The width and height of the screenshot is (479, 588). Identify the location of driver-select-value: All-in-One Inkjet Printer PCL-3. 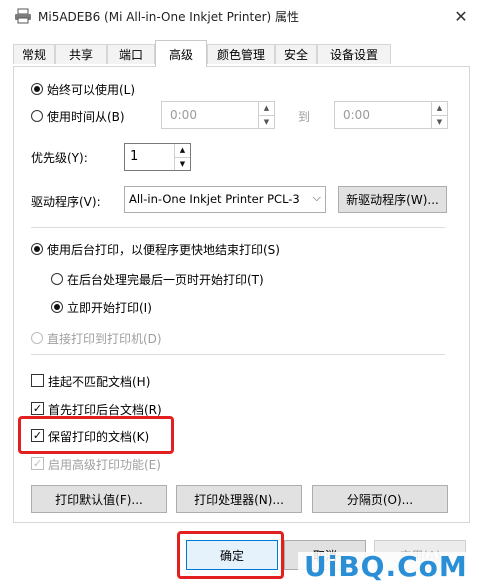
(214, 199).